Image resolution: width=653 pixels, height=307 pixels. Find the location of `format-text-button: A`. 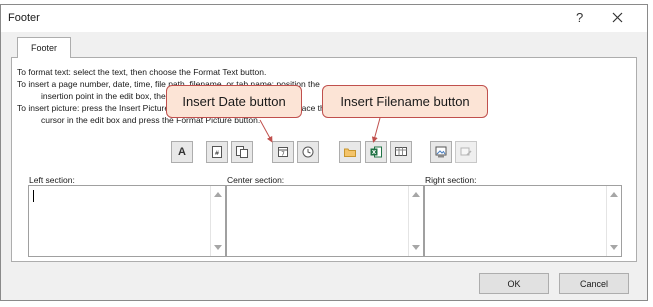

format-text-button: A is located at coordinates (182, 152).